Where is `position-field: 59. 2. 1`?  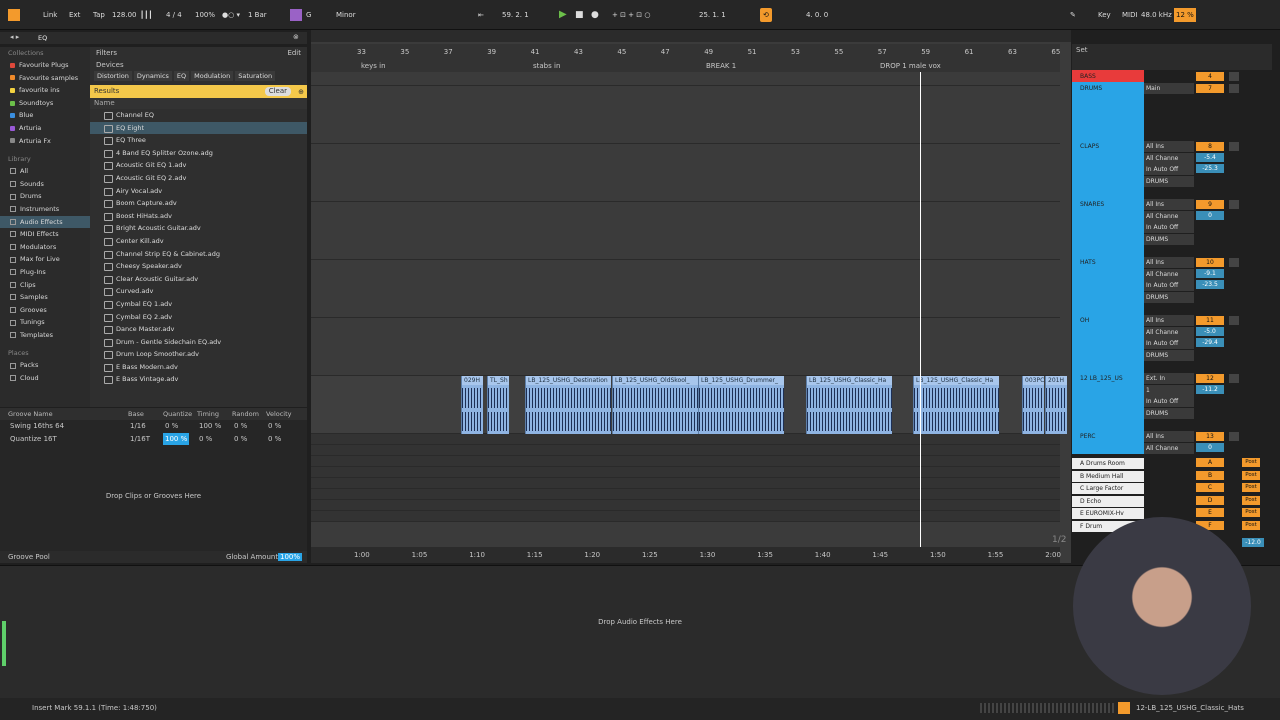 position-field: 59. 2. 1 is located at coordinates (515, 15).